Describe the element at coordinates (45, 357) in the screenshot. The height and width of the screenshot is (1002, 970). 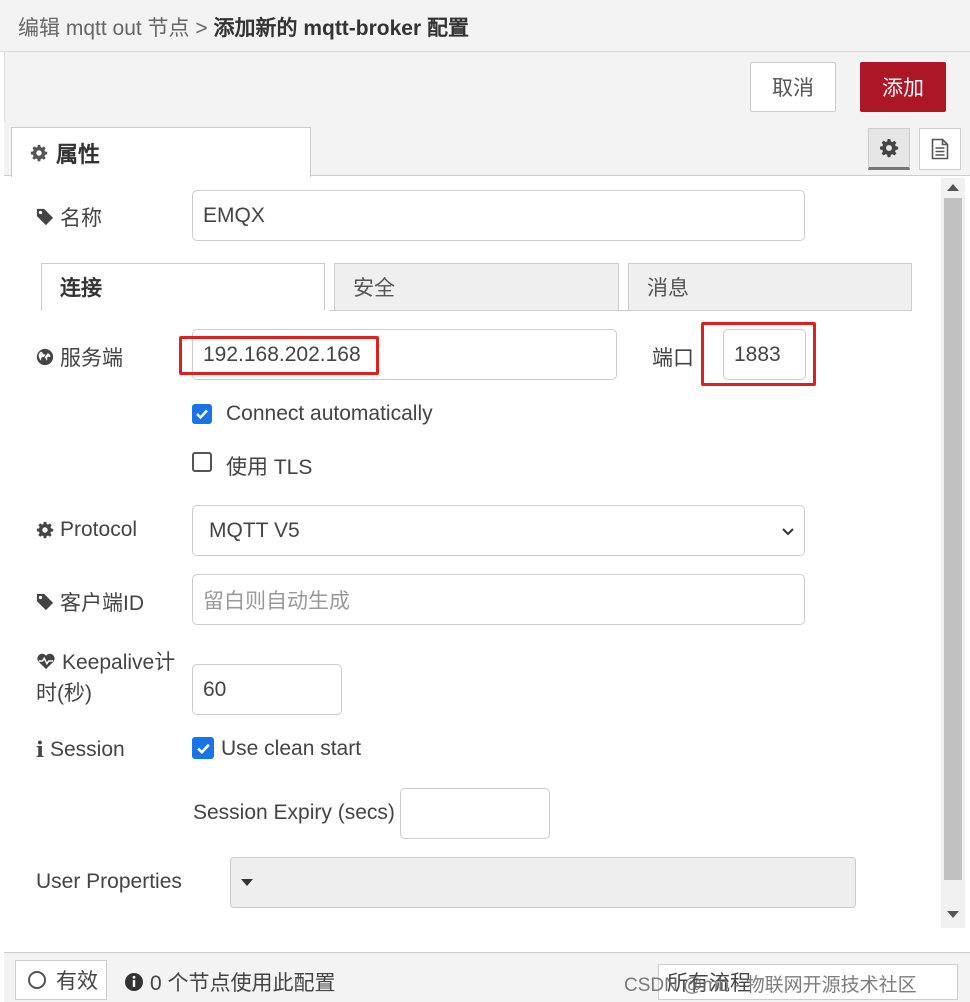
I see `globe-icon` at that location.